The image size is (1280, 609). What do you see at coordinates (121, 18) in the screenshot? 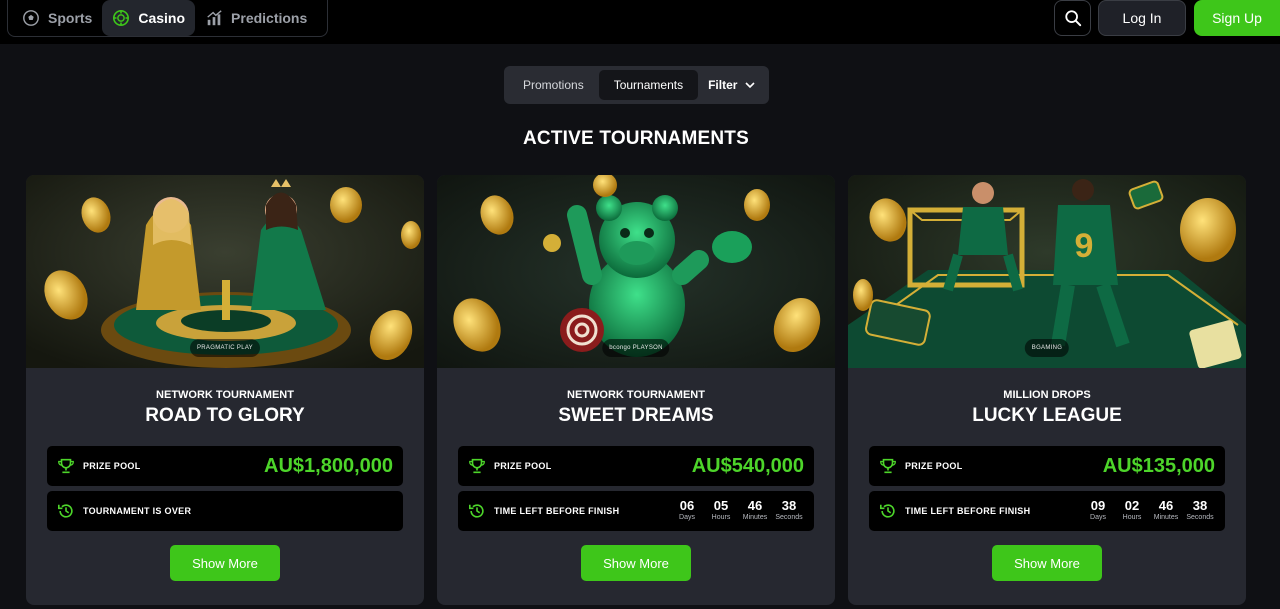
I see `casino-chip-icon` at bounding box center [121, 18].